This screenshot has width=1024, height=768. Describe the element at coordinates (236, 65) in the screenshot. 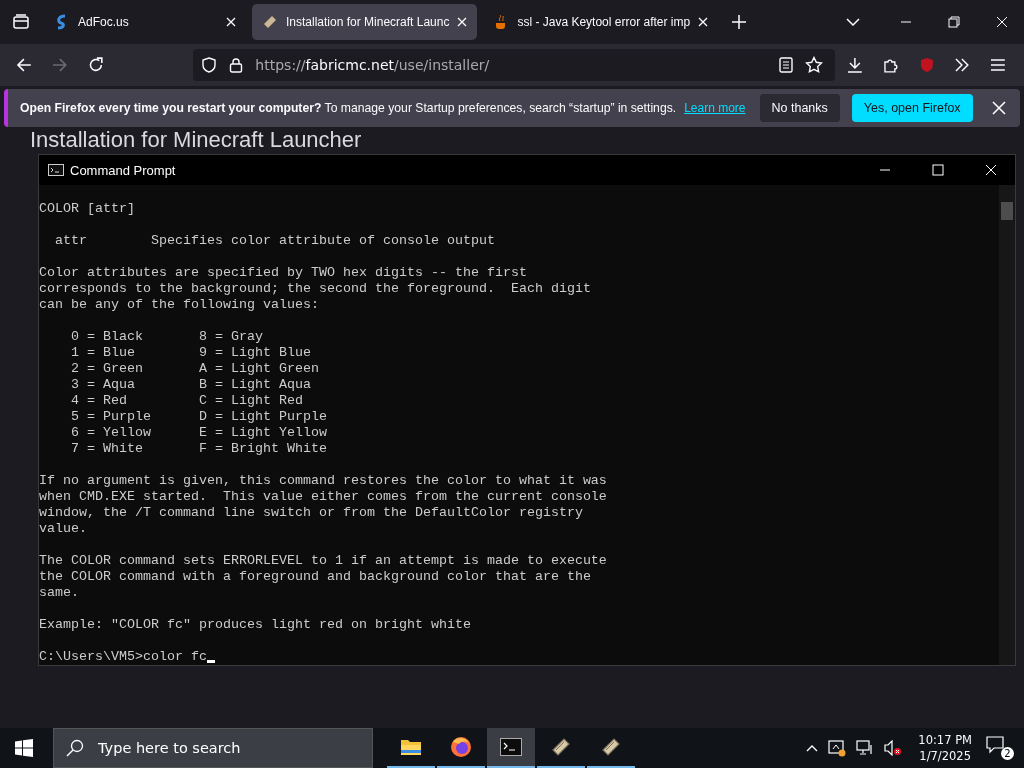

I see `lock-icon` at that location.